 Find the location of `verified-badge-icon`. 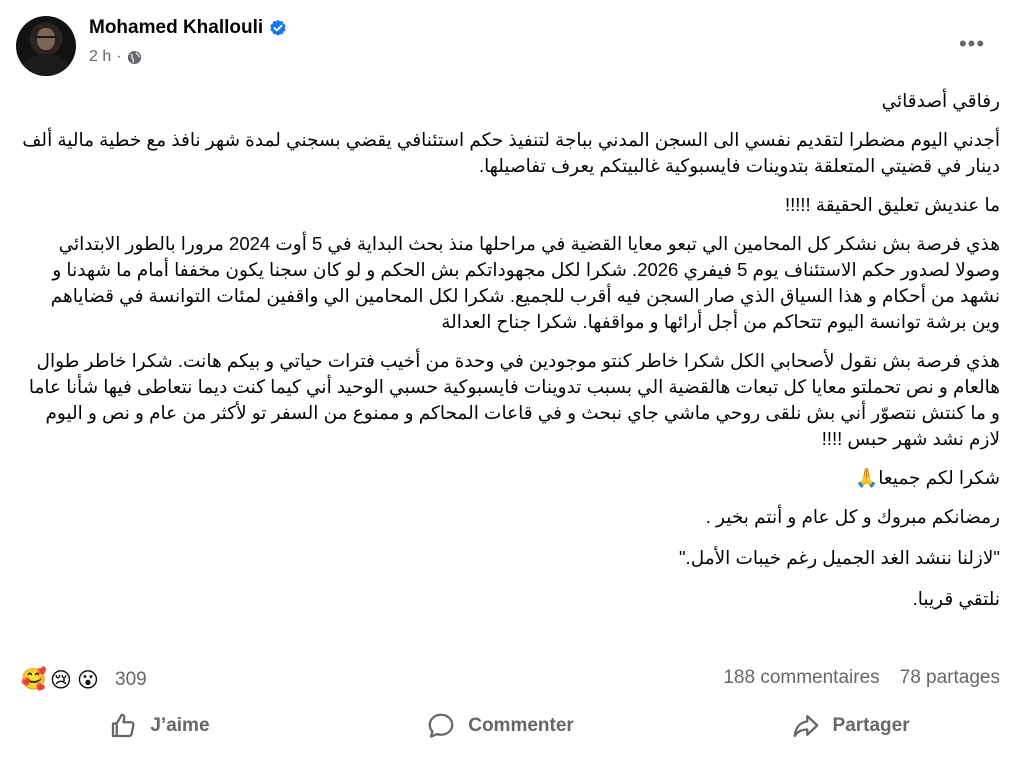

verified-badge-icon is located at coordinates (278, 28).